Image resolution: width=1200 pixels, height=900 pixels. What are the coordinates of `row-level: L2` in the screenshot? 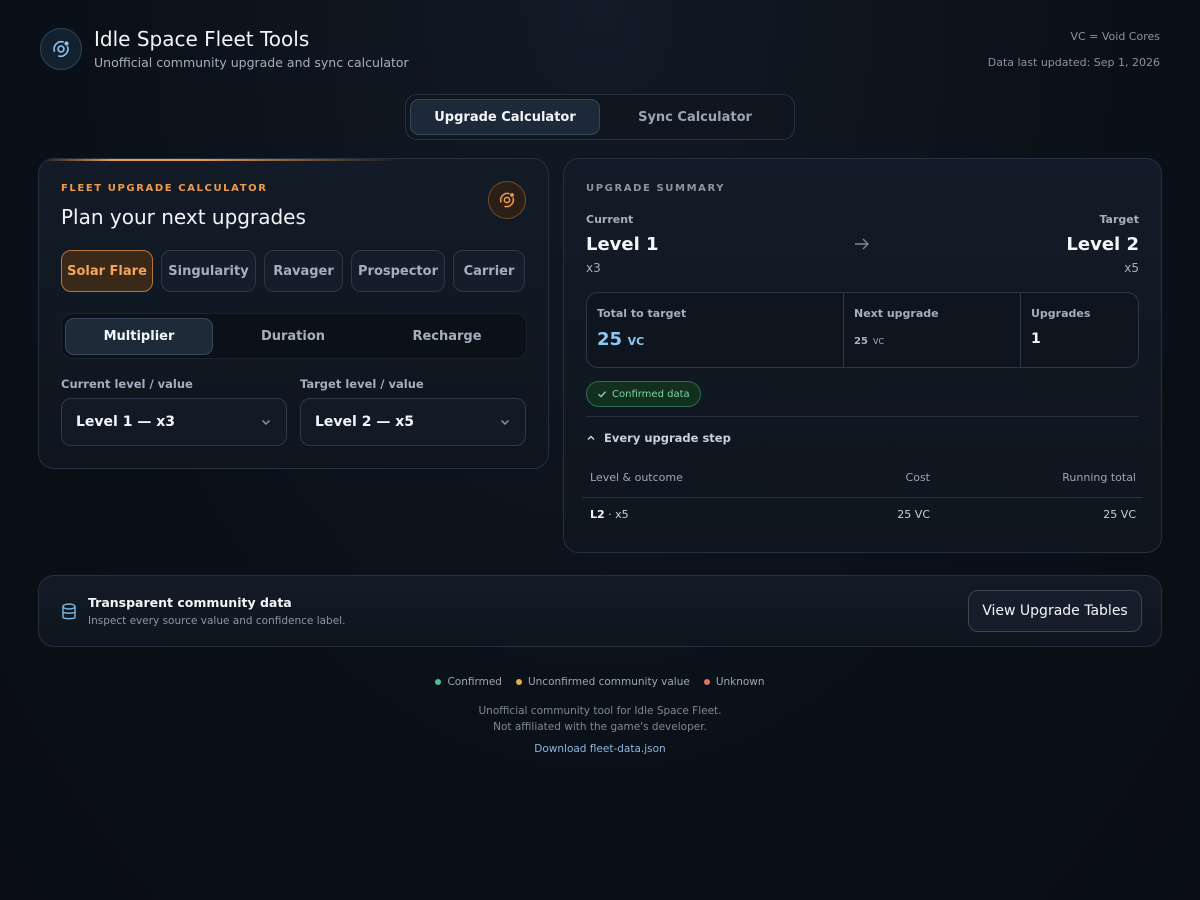 It's located at (597, 514).